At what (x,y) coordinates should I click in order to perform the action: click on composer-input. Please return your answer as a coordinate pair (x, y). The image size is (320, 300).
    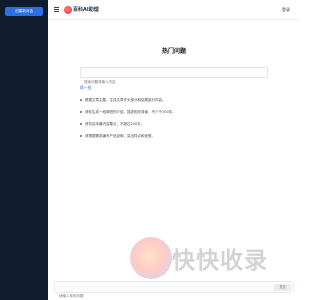
    Looking at the image, I should click on (155, 295).